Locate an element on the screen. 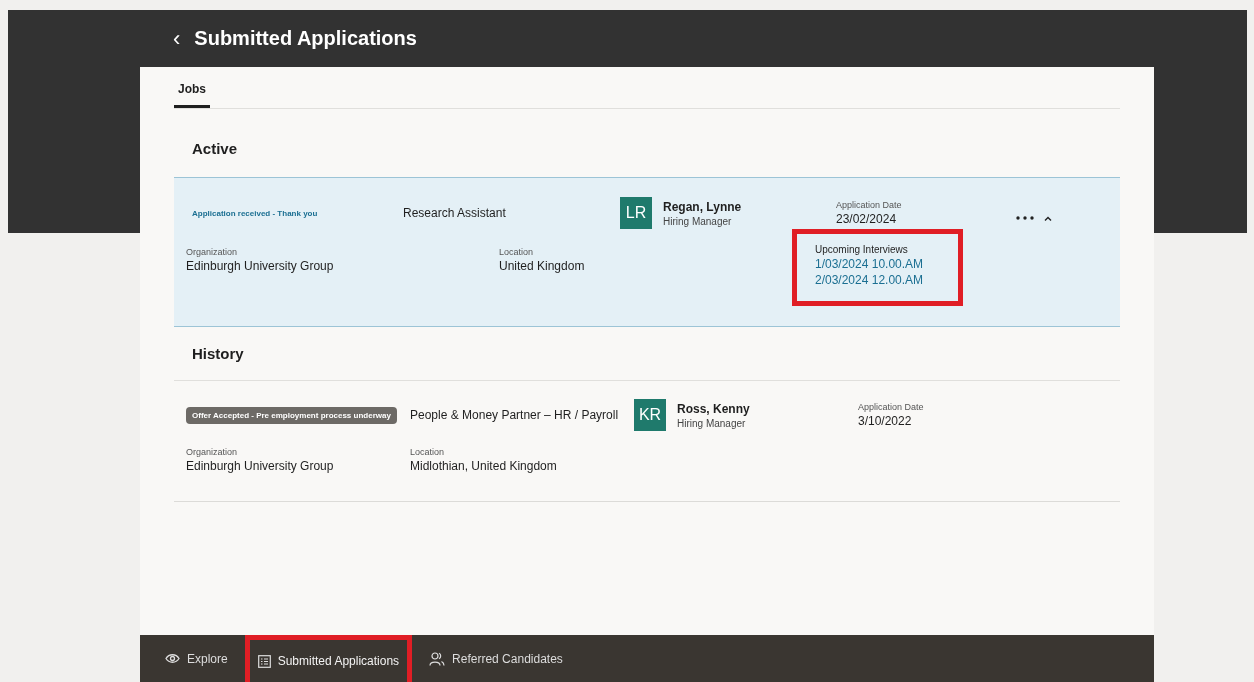 This screenshot has width=1254, height=682. application-date: 3/10/2022 is located at coordinates (885, 421).